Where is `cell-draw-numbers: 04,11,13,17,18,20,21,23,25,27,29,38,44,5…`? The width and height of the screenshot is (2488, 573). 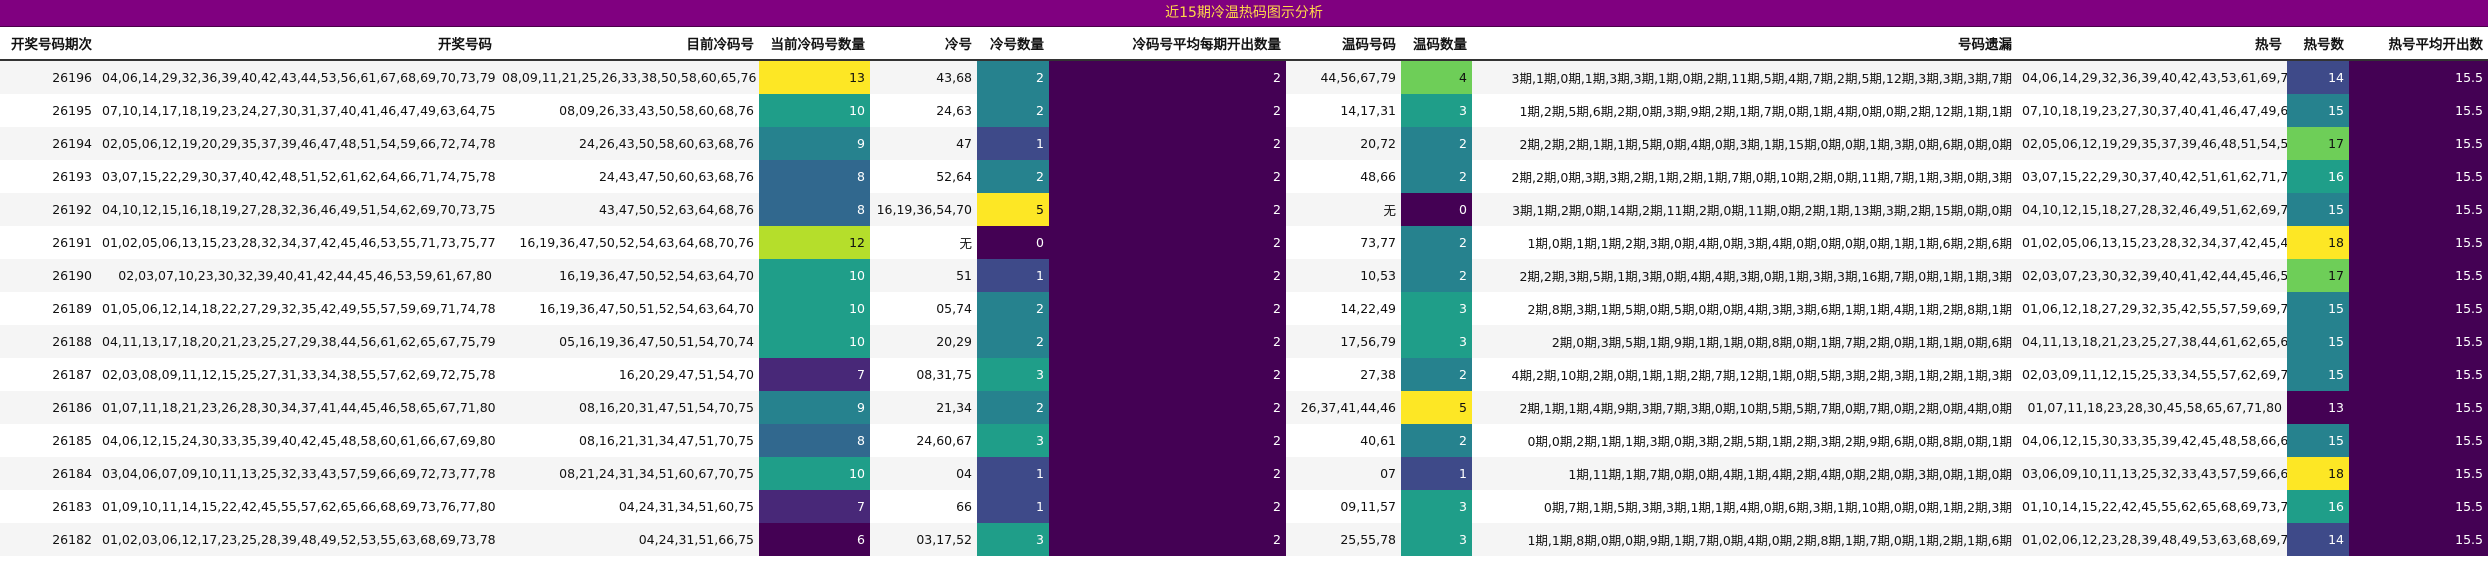 cell-draw-numbers: 04,11,13,17,18,20,21,23,25,27,29,38,44,5… is located at coordinates (297, 341).